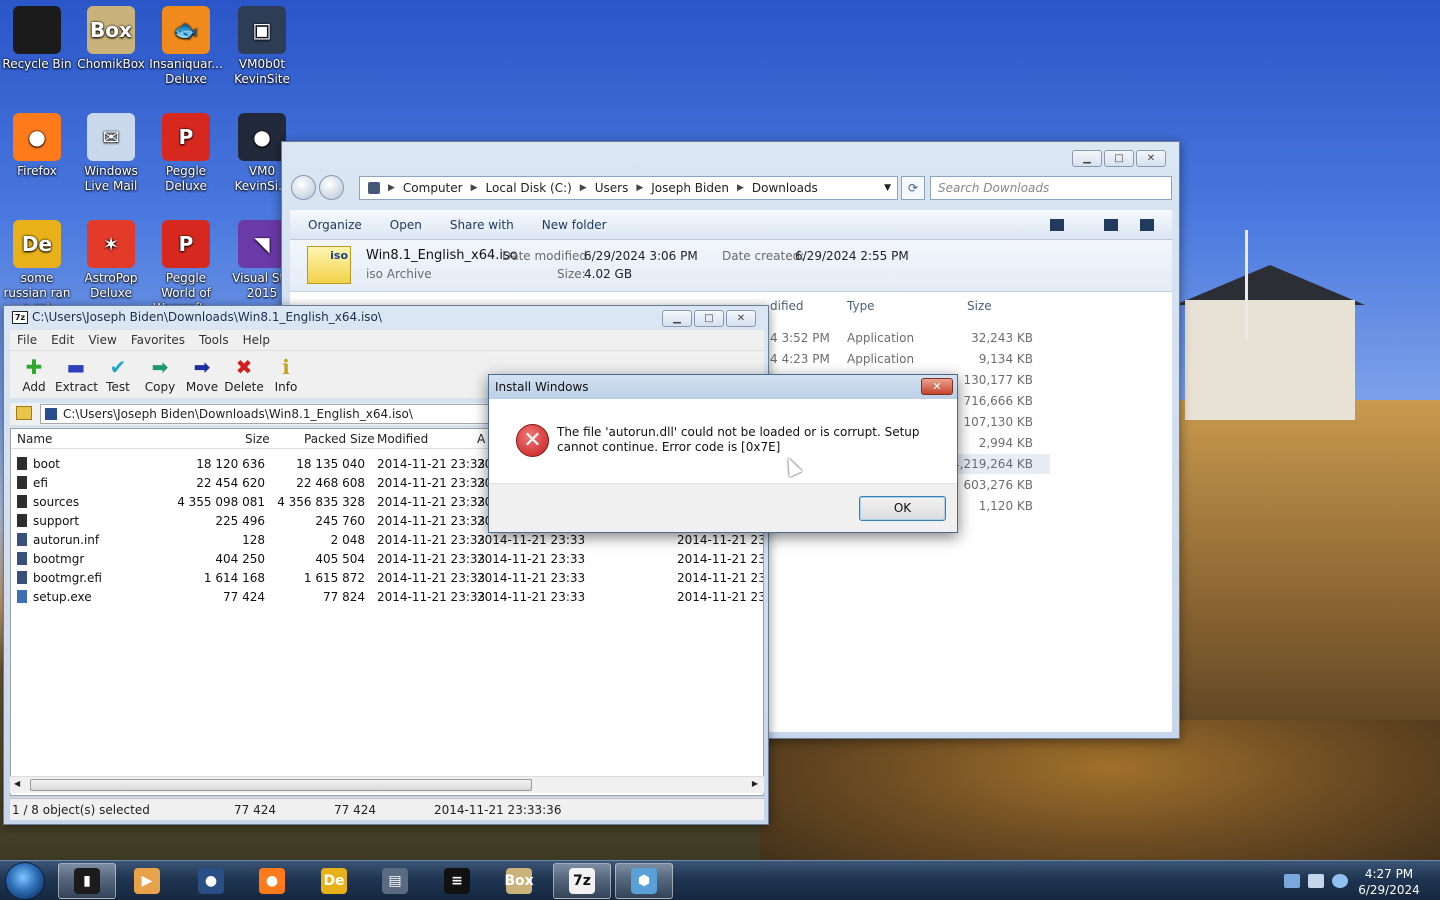 This screenshot has height=900, width=1440. What do you see at coordinates (202, 374) in the screenshot?
I see `toolbar-button-move: ➡ Move` at bounding box center [202, 374].